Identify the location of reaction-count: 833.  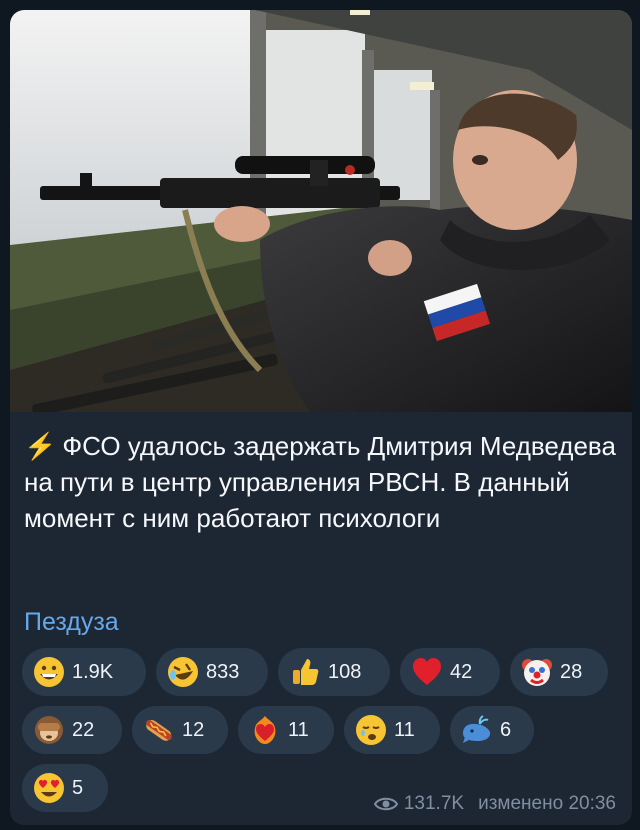
(223, 671).